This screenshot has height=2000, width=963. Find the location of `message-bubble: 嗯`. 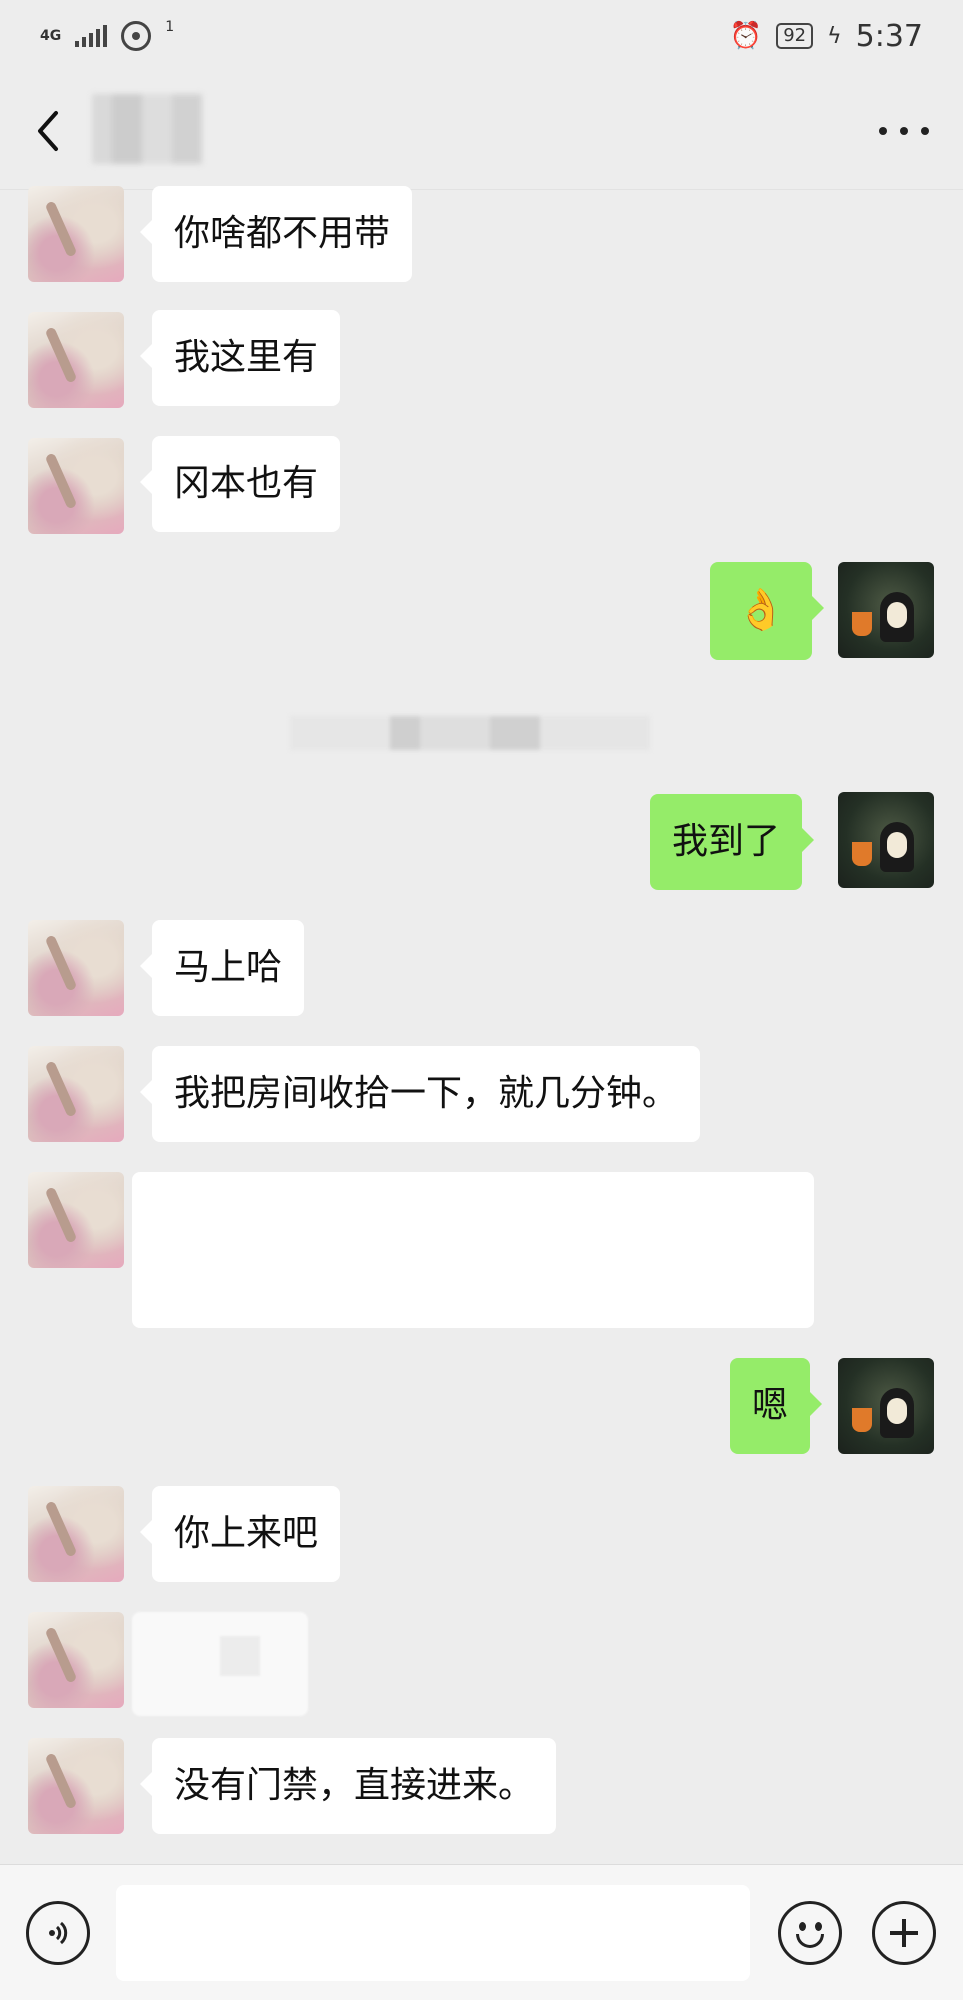

message-bubble: 嗯 is located at coordinates (776, 1406).